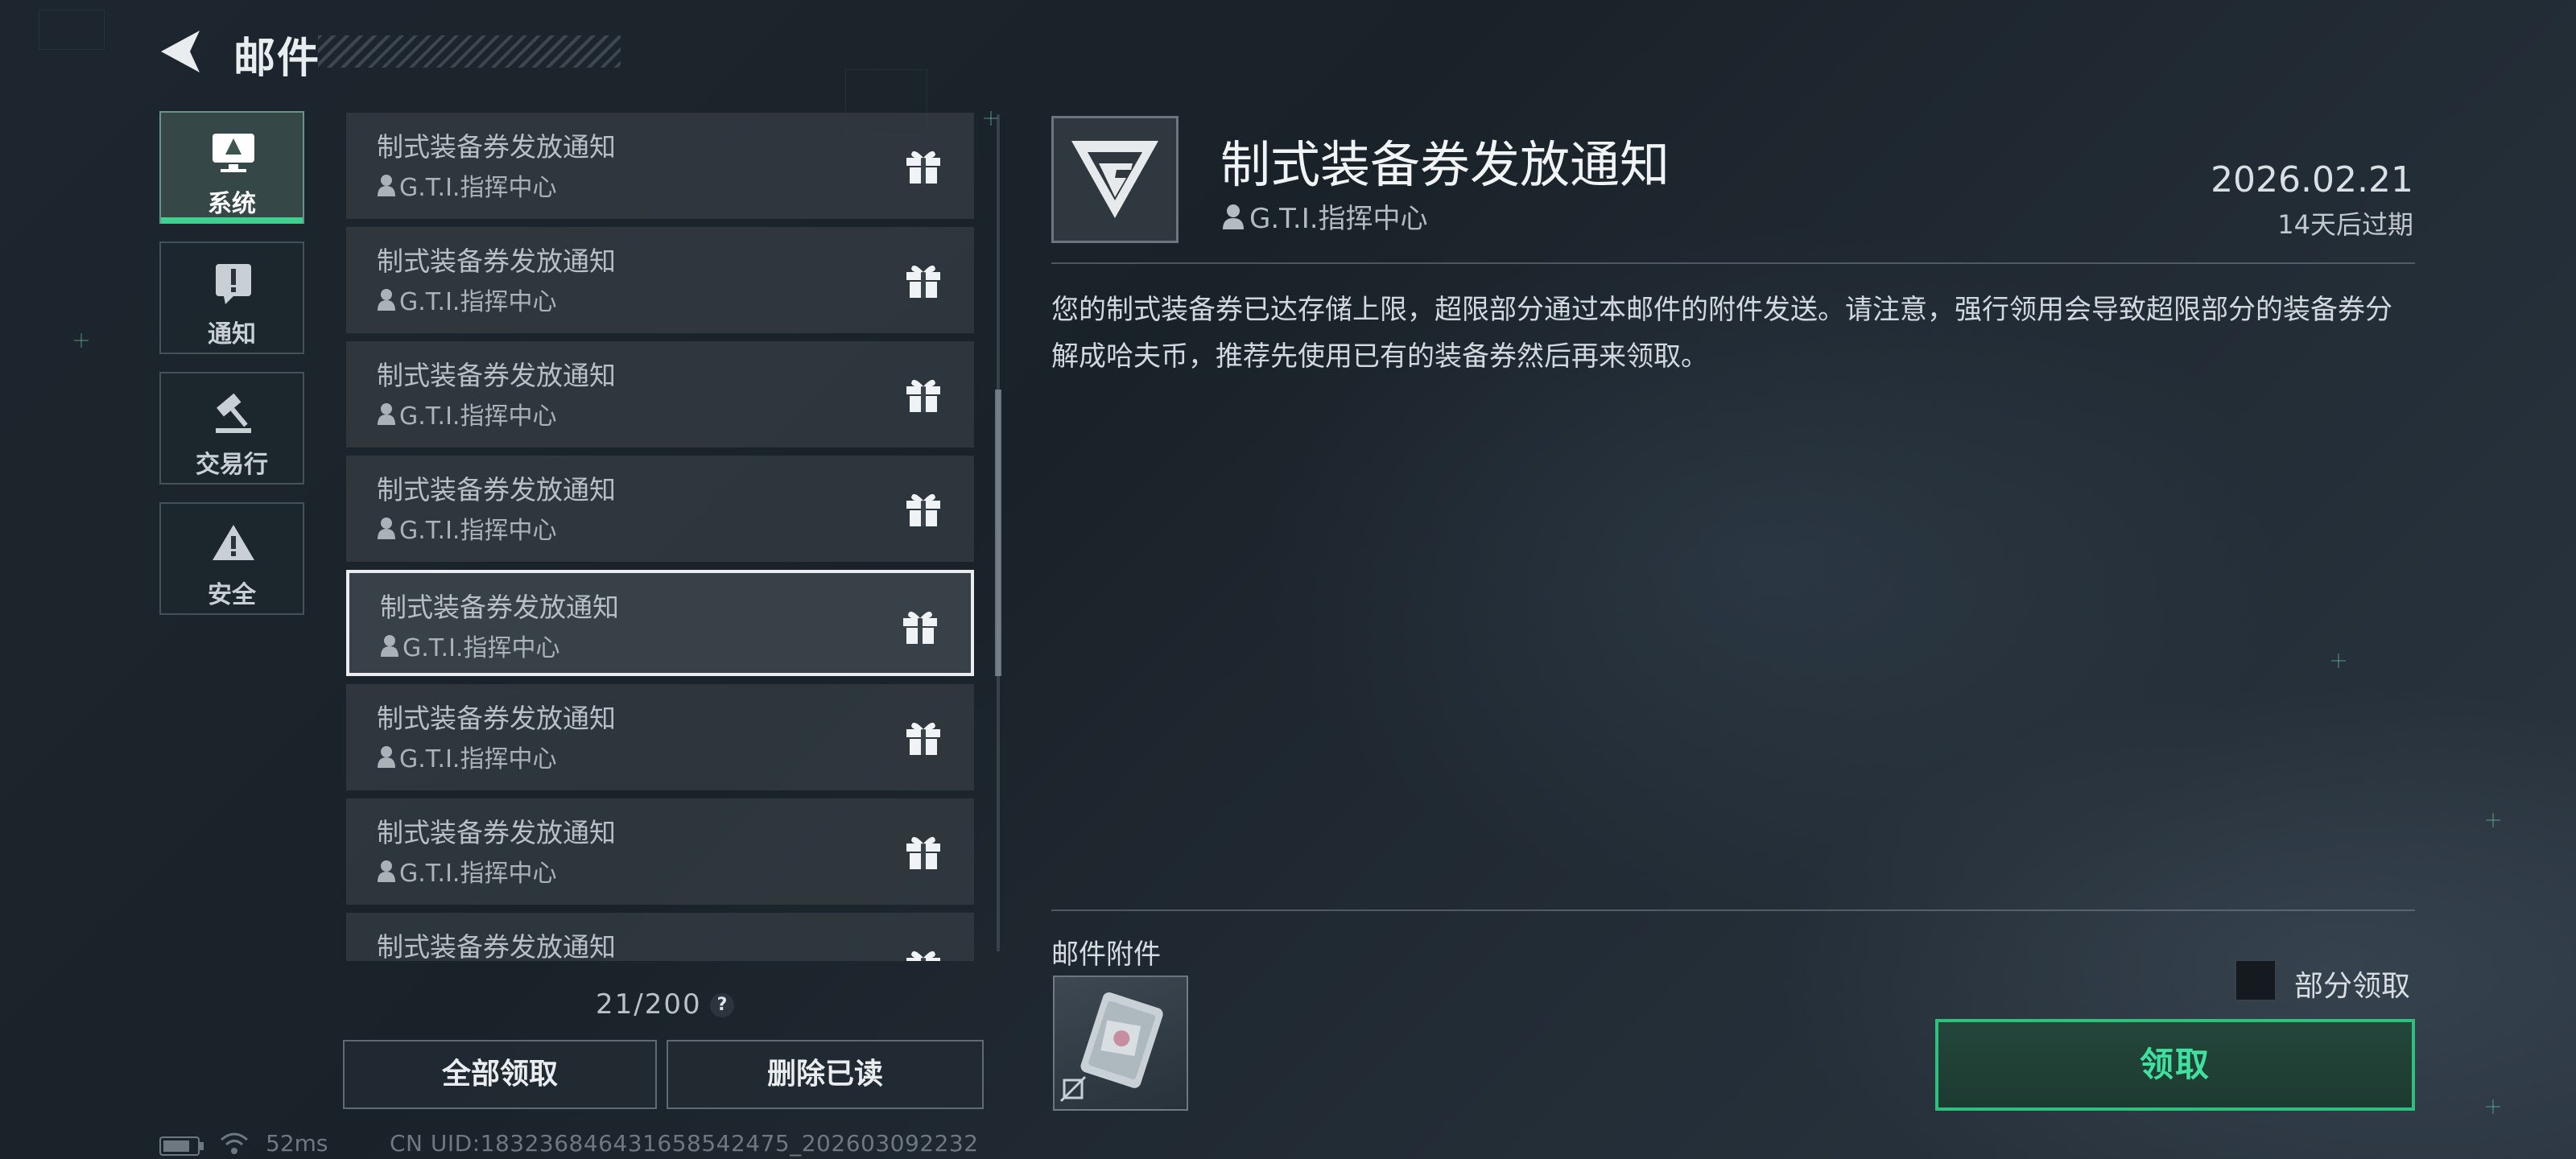  I want to click on mail-detail-title: 制式装备券发放通知, so click(1445, 164).